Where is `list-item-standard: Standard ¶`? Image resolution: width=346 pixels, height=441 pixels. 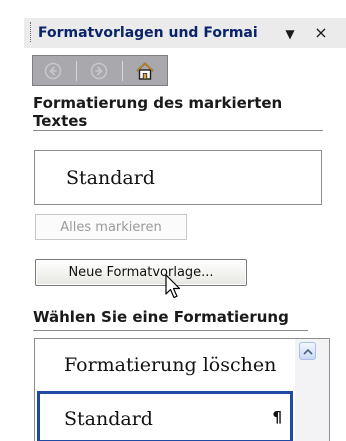 list-item-standard: Standard ¶ is located at coordinates (165, 416).